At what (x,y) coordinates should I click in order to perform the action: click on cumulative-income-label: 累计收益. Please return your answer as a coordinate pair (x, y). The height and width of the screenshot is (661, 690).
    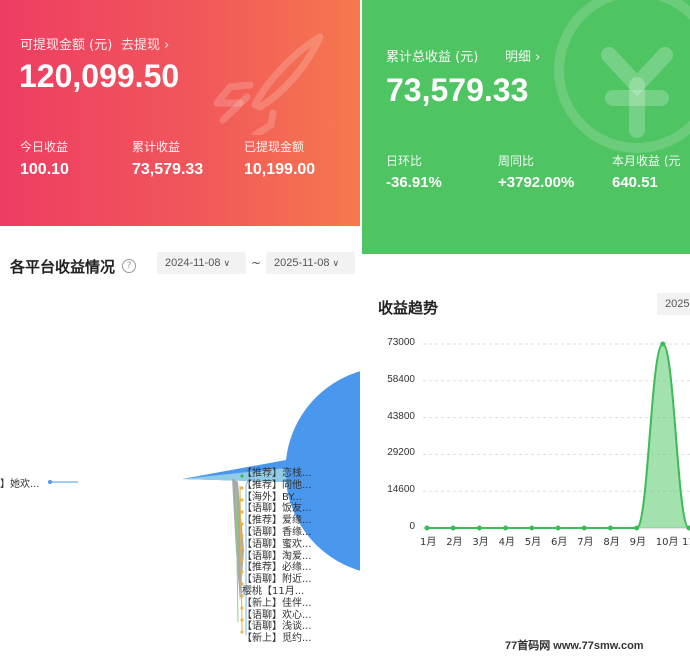
    Looking at the image, I should click on (156, 147).